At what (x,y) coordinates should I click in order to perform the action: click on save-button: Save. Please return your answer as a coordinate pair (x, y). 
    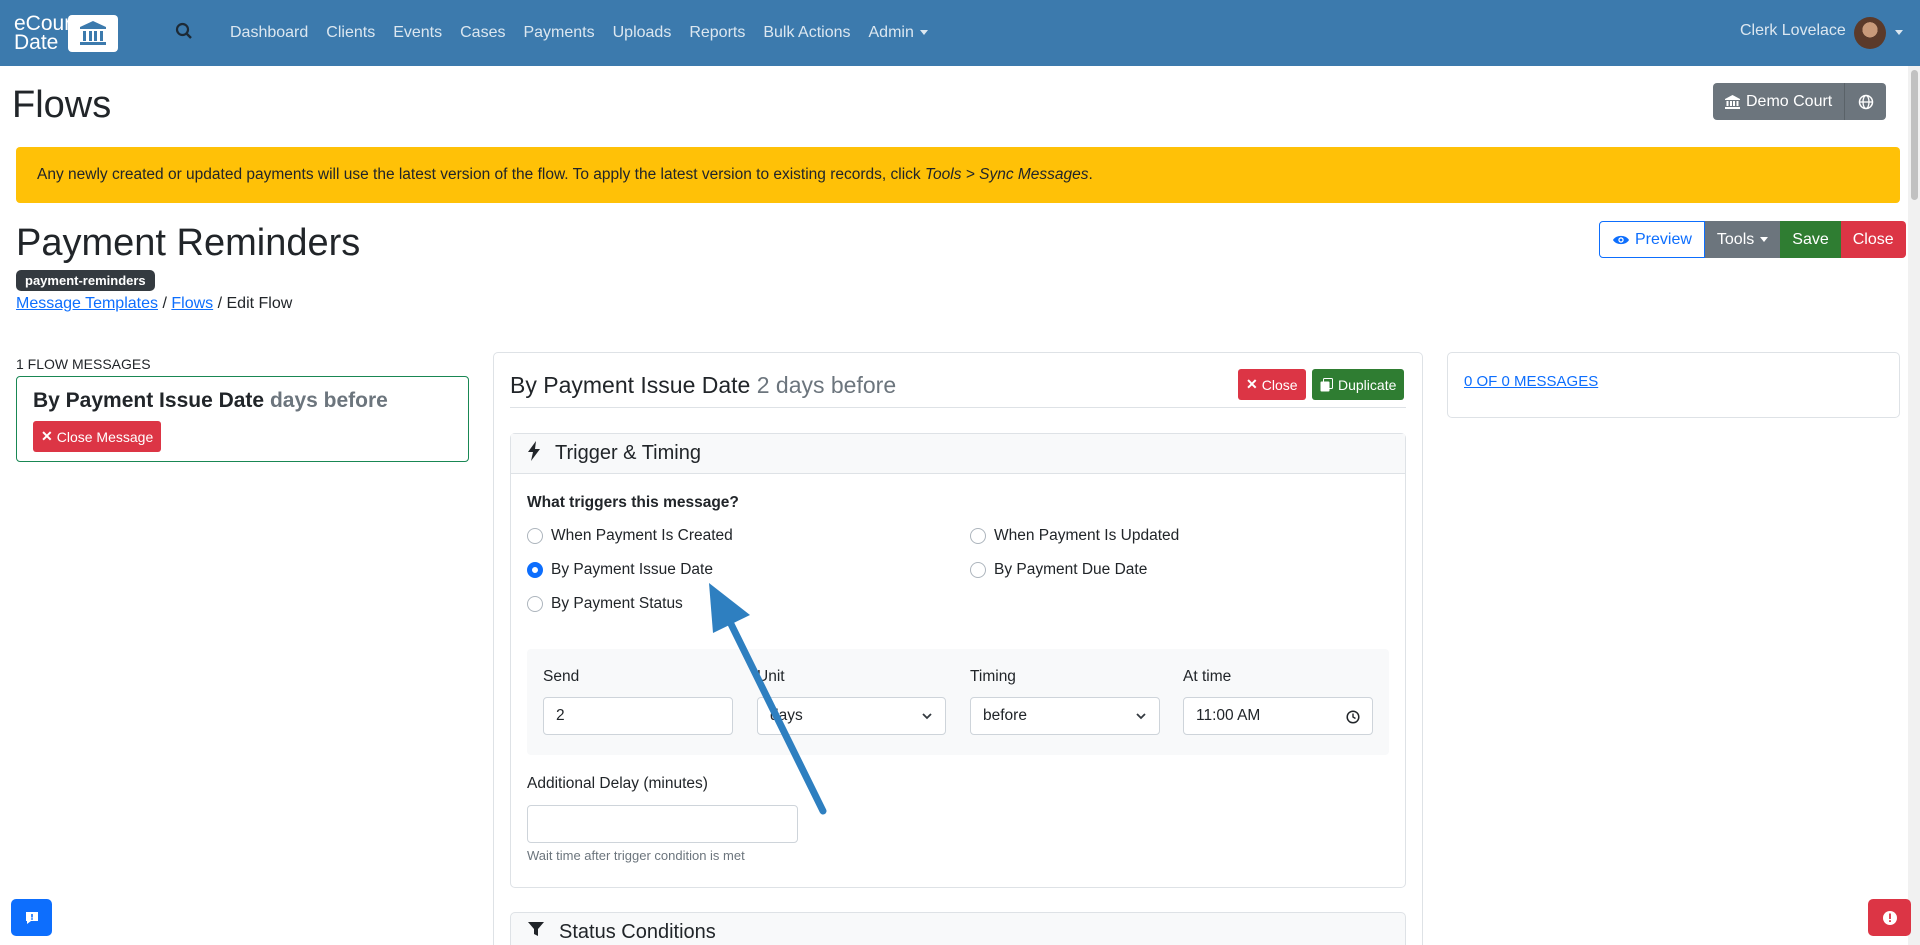
    Looking at the image, I should click on (1810, 239).